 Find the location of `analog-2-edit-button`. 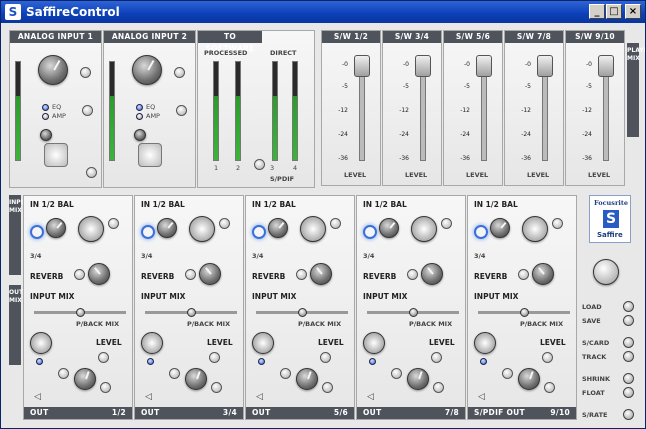

analog-2-edit-button is located at coordinates (181, 110).